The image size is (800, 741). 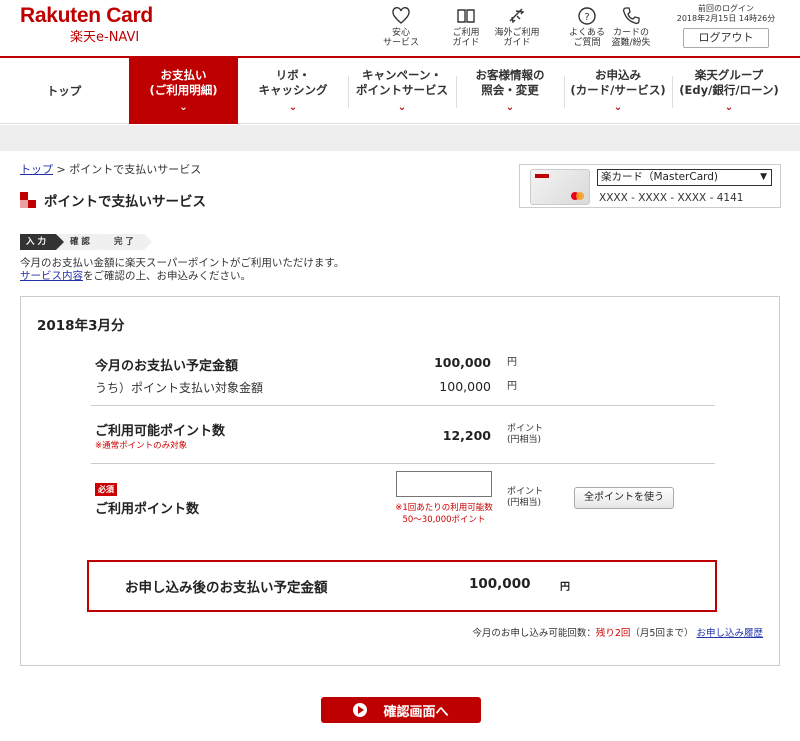 I want to click on nav-label-2: キャッシング, so click(x=293, y=89).